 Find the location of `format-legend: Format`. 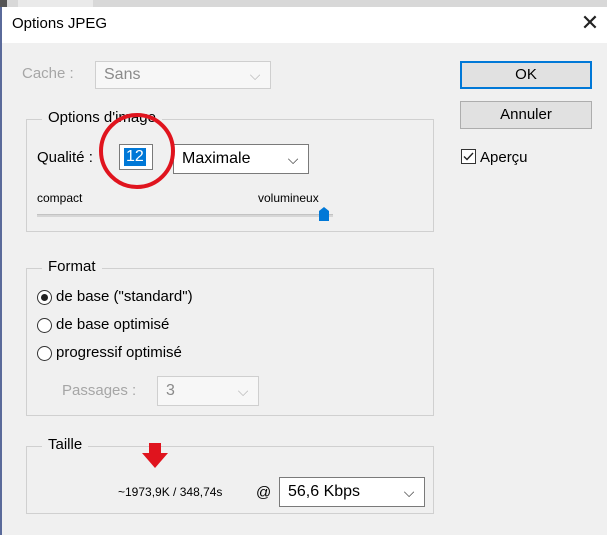

format-legend: Format is located at coordinates (72, 266).